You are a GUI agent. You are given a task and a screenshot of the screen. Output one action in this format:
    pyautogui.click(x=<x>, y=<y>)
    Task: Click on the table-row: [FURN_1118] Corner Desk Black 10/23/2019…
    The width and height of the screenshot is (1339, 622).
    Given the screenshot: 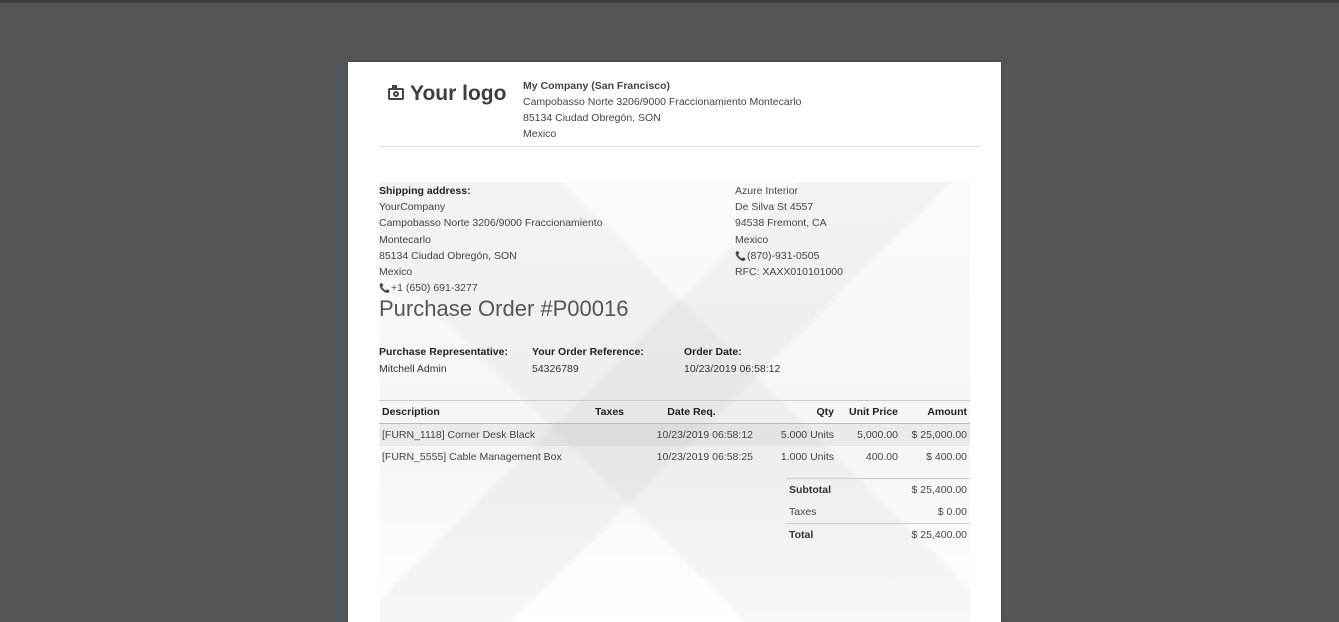 What is the action you would take?
    pyautogui.click(x=674, y=434)
    